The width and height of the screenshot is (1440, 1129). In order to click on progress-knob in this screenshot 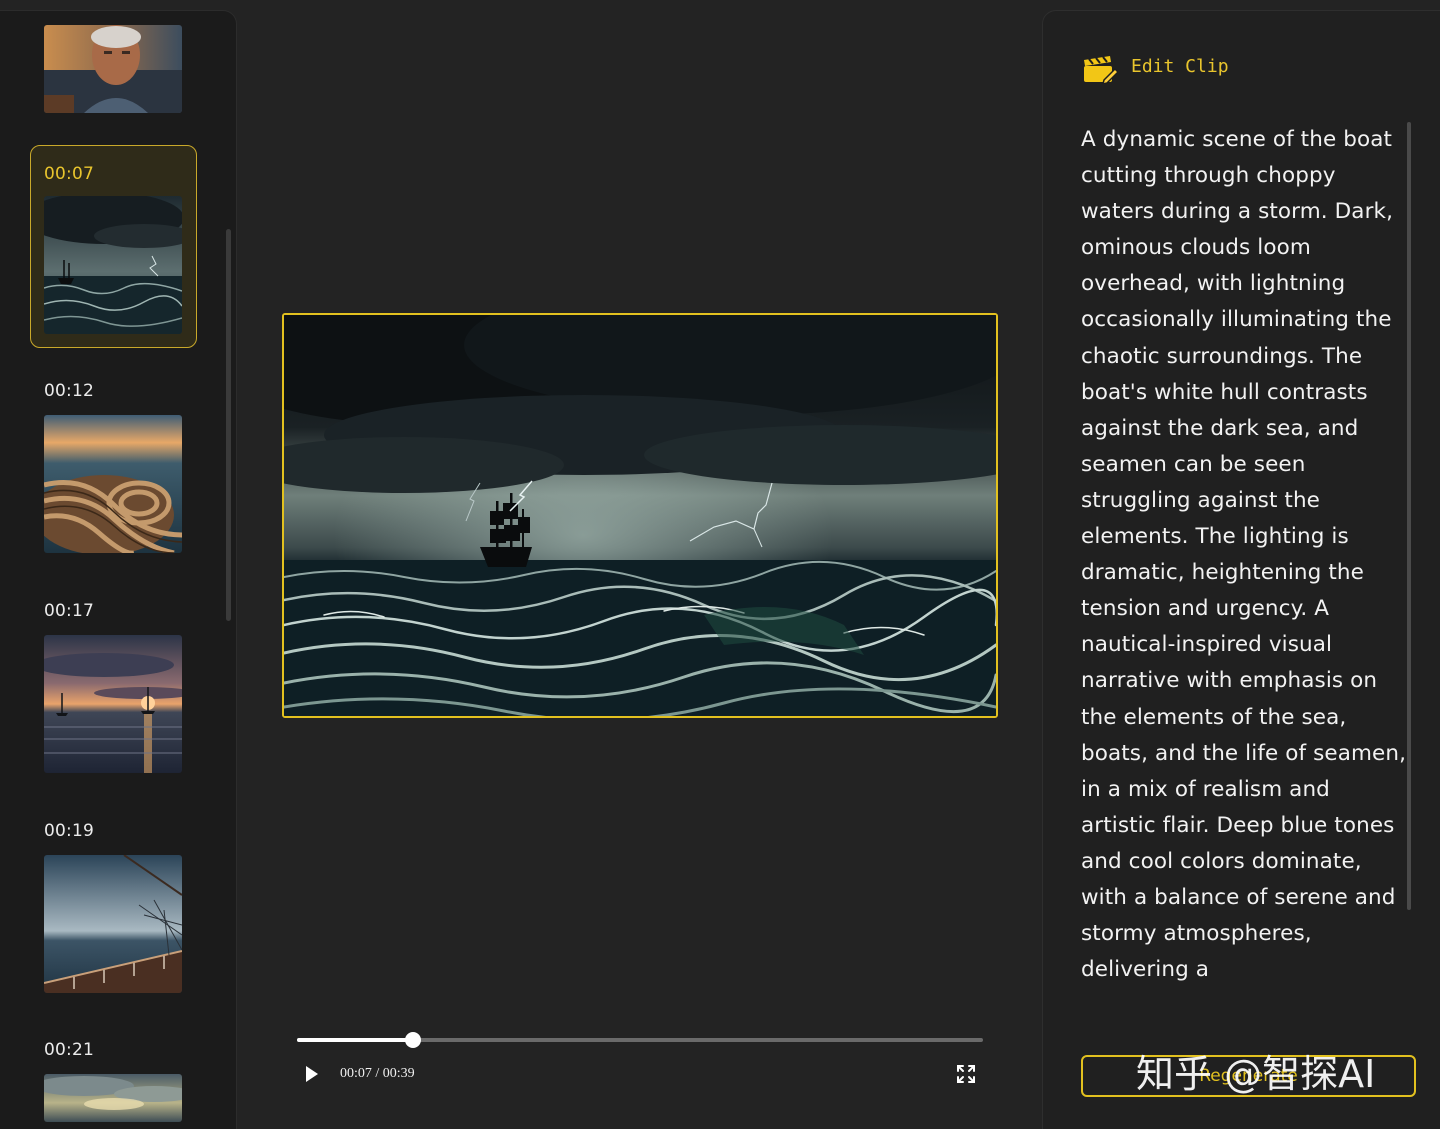, I will do `click(412, 1040)`.